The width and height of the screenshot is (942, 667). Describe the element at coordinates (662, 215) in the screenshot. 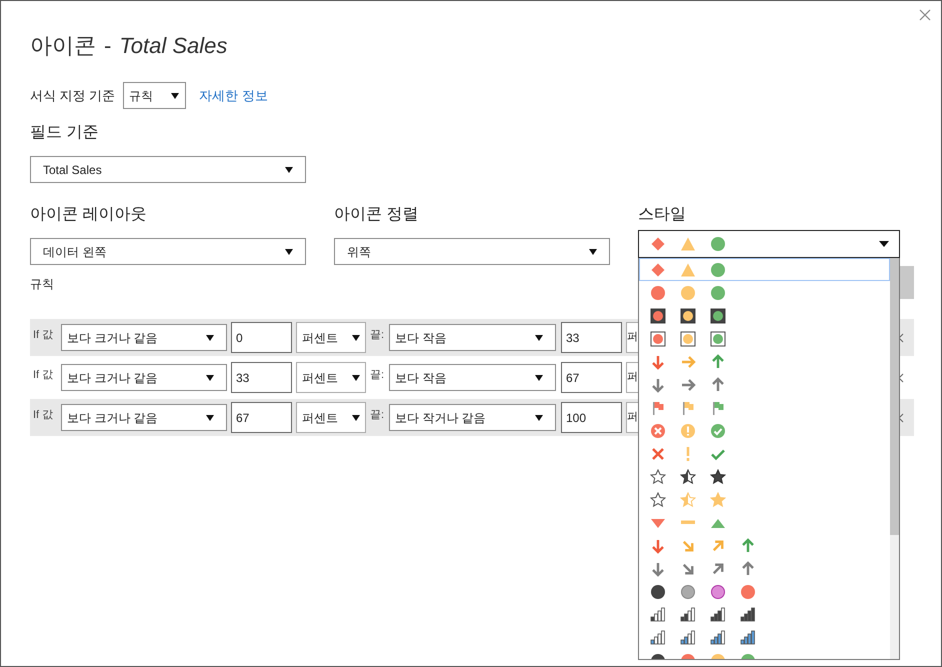

I see `style-label: 스타일` at that location.